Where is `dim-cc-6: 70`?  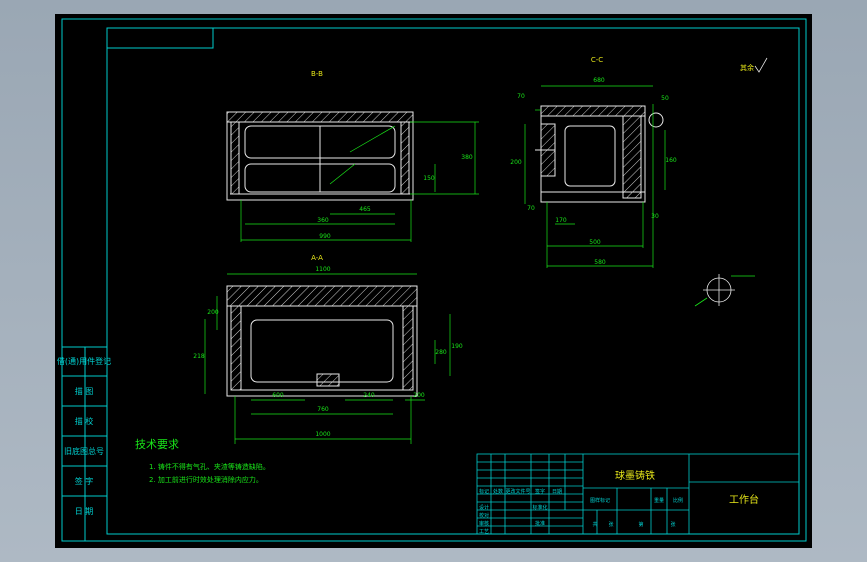 dim-cc-6: 70 is located at coordinates (531, 208).